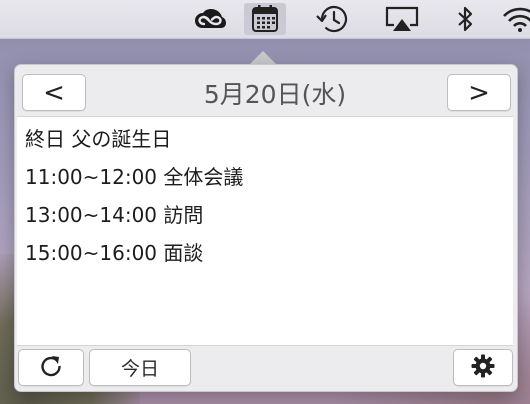 The width and height of the screenshot is (530, 404). I want to click on refresh-button, so click(51, 367).